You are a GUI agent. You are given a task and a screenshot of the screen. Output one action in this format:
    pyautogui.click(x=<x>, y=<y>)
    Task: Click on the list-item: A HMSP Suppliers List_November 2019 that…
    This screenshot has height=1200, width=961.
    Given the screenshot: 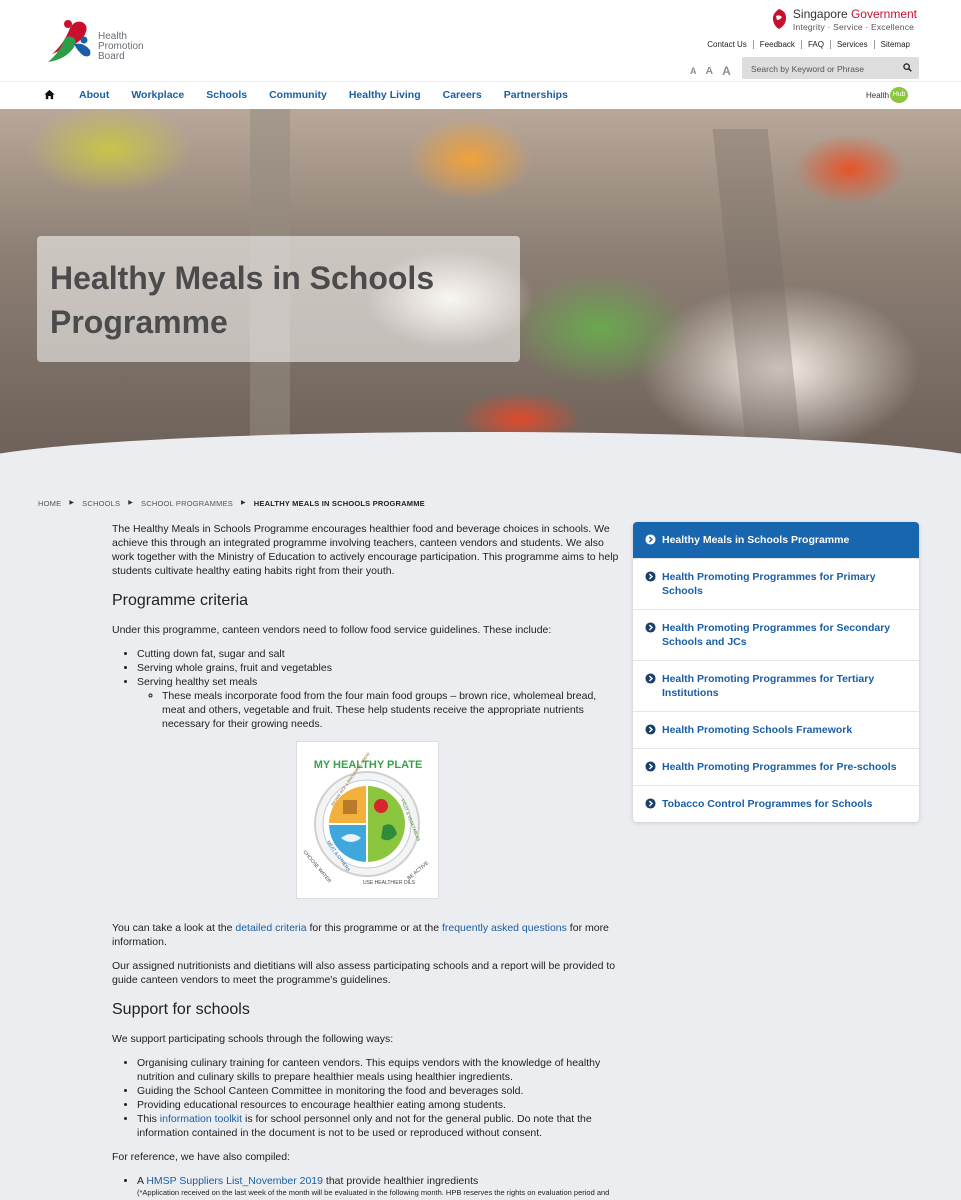 What is the action you would take?
    pyautogui.click(x=379, y=1186)
    